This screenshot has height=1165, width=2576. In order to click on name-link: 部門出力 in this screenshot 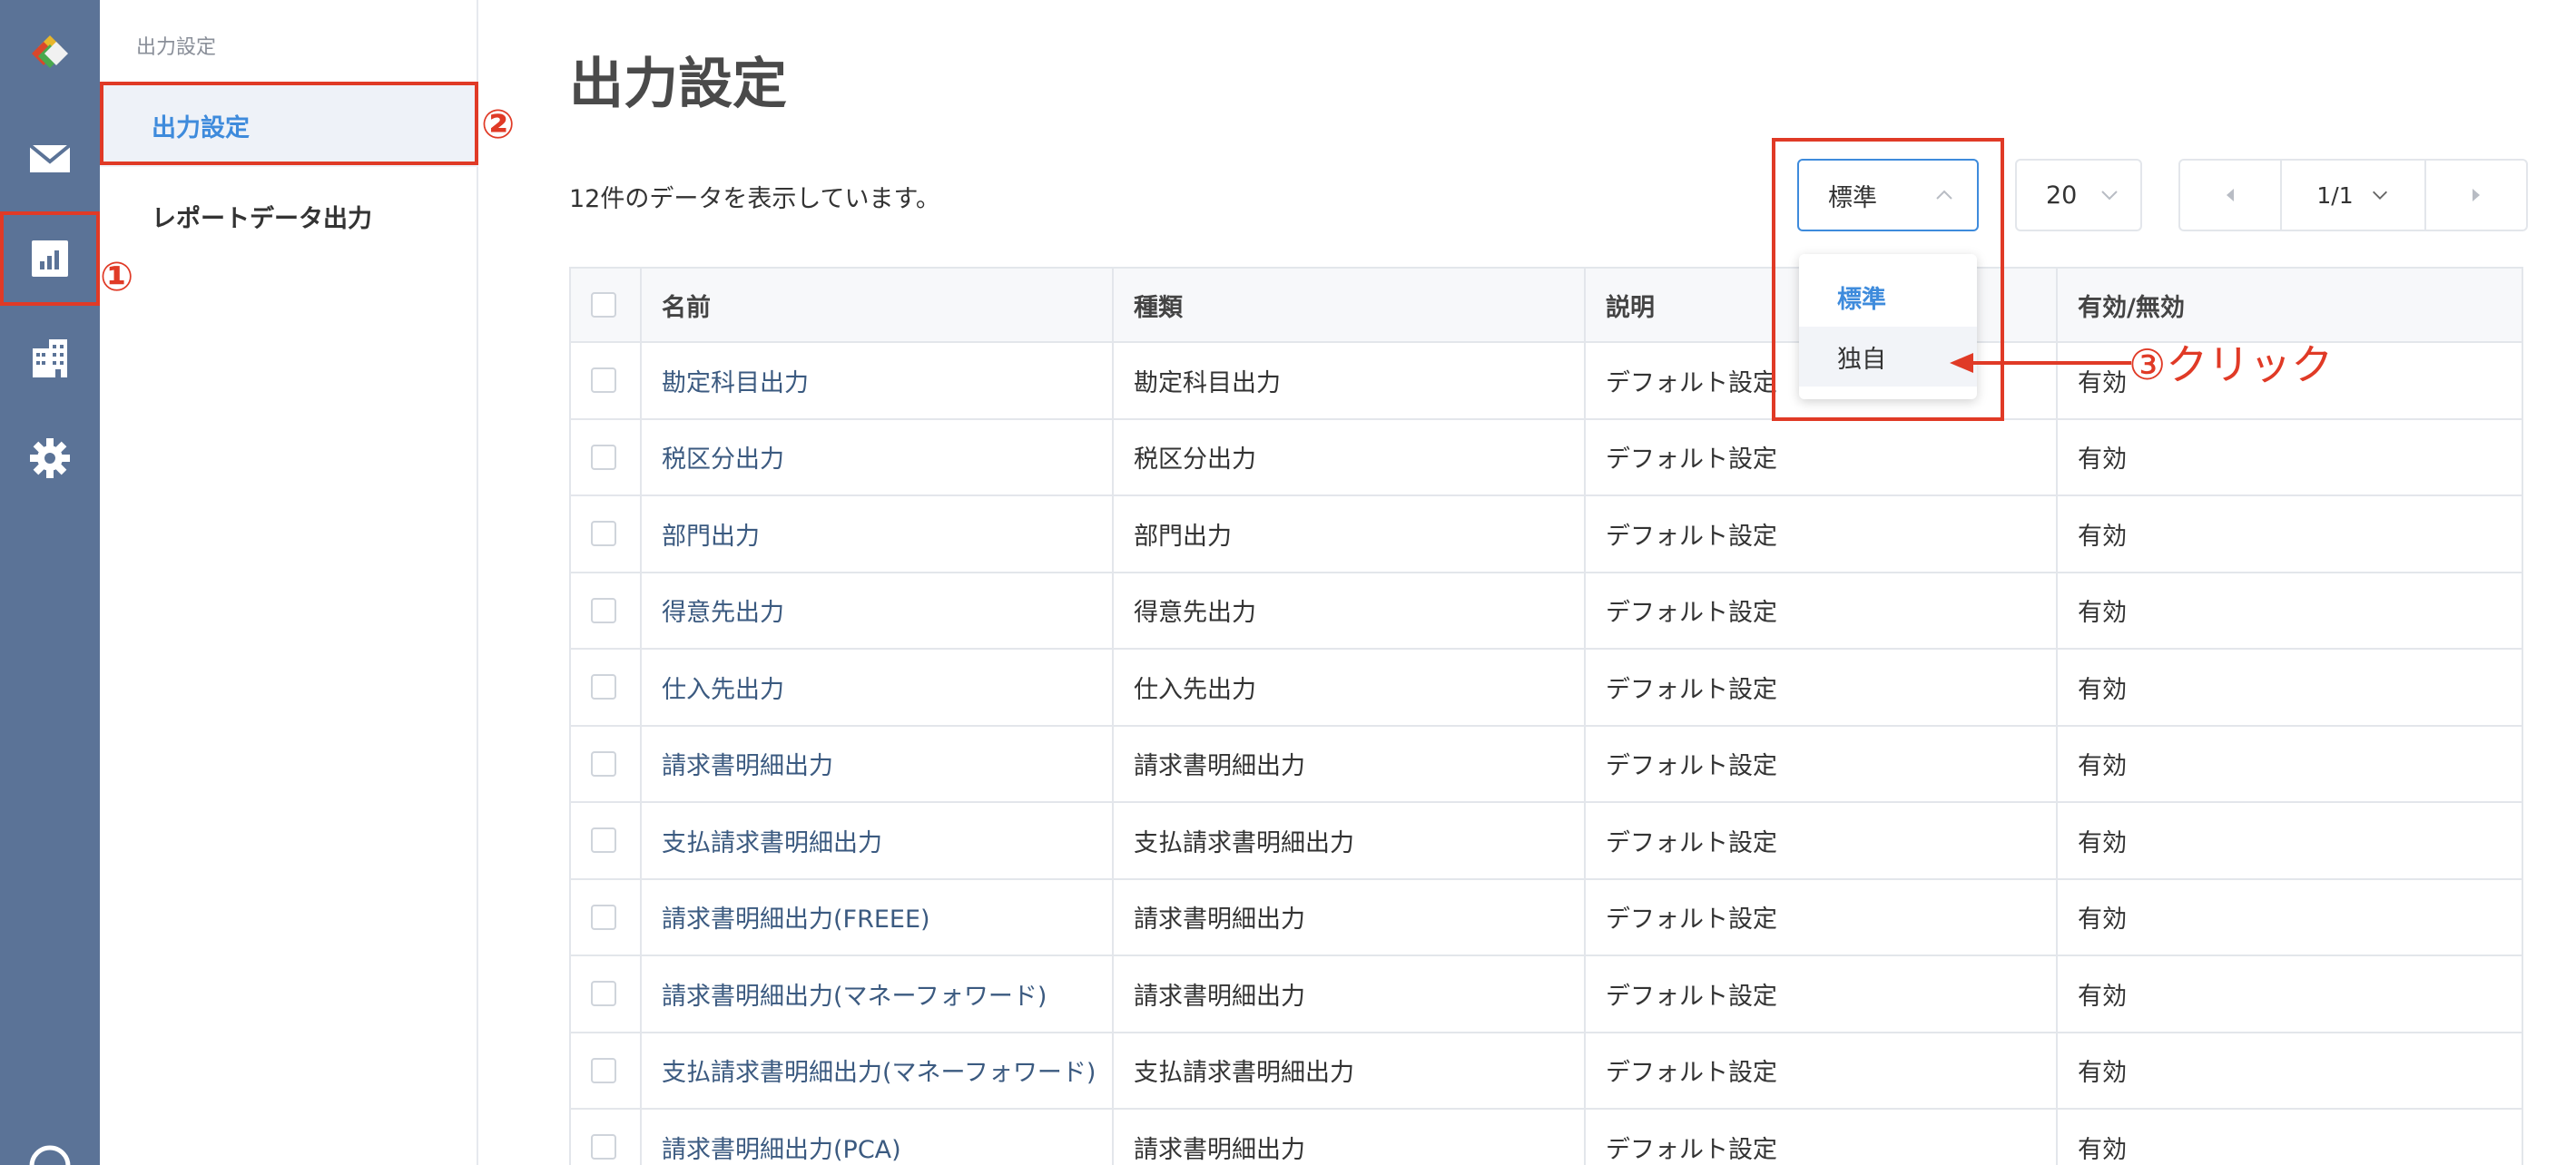, I will do `click(711, 534)`.